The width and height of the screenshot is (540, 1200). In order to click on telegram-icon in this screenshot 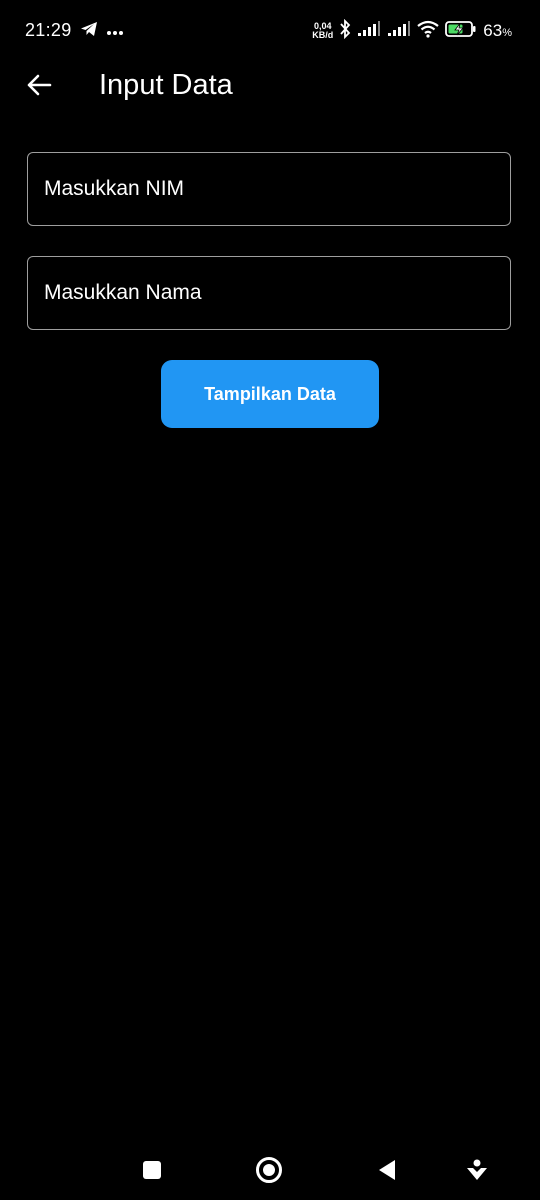, I will do `click(89, 31)`.